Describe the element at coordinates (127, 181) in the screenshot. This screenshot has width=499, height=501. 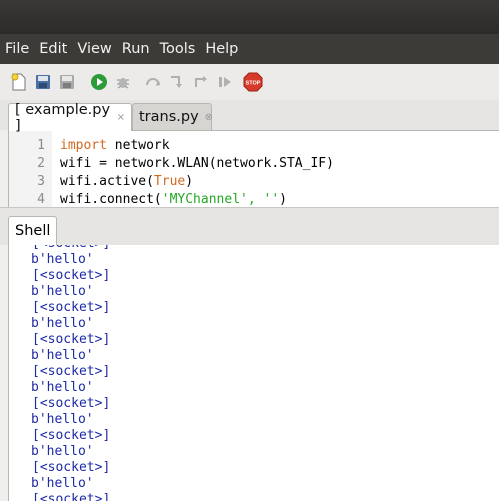
I see `code-line: wifi.active(True)` at that location.